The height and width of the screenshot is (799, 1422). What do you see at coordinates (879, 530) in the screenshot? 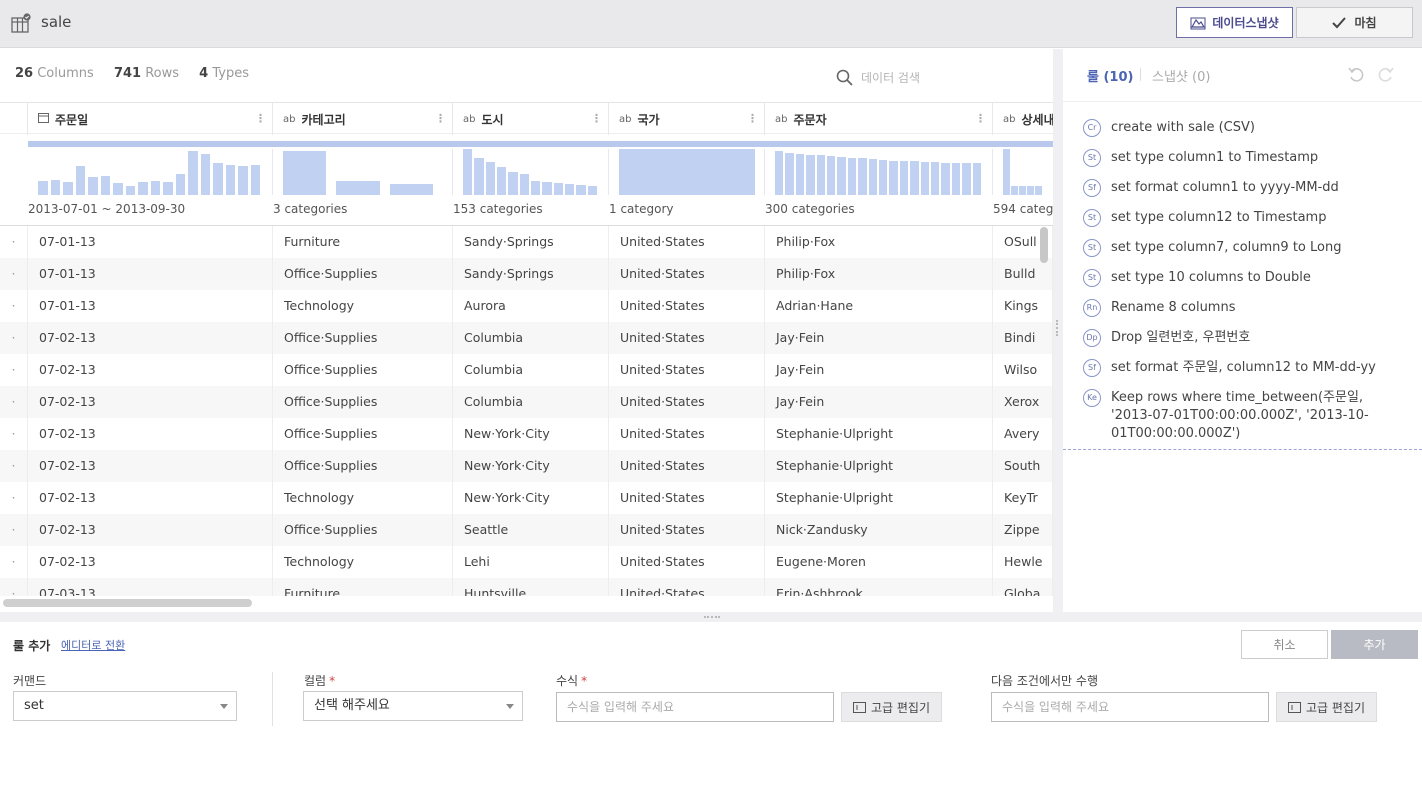
I see `table-cell: Nick·Zandusky` at bounding box center [879, 530].